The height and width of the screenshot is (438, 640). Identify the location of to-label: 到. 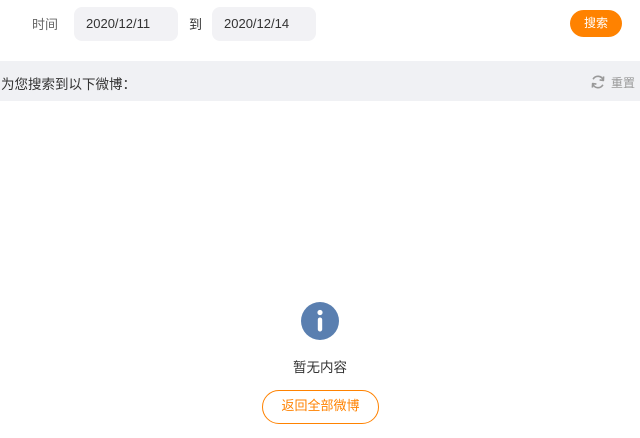
(196, 25).